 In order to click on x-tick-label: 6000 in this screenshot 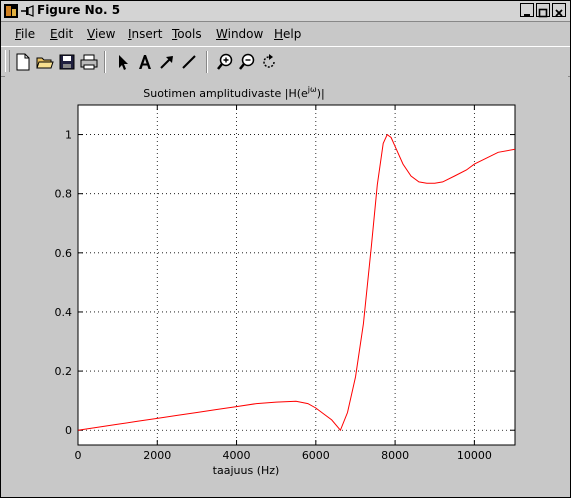, I will do `click(316, 455)`.